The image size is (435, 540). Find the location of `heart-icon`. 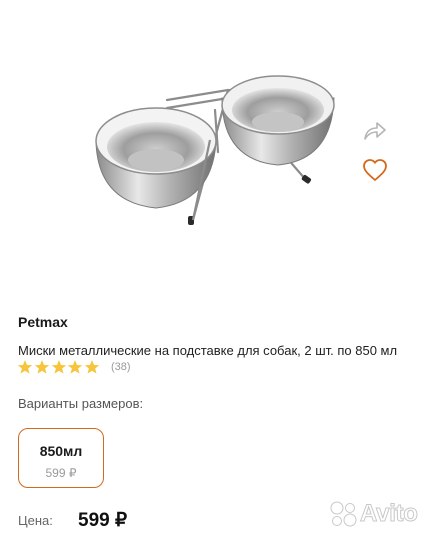

heart-icon is located at coordinates (375, 170).